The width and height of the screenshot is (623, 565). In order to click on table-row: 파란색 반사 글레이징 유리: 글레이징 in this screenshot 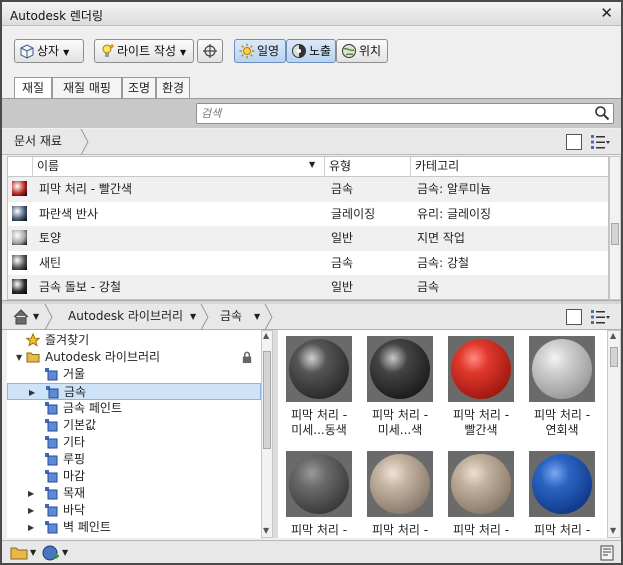, I will do `click(308, 214)`.